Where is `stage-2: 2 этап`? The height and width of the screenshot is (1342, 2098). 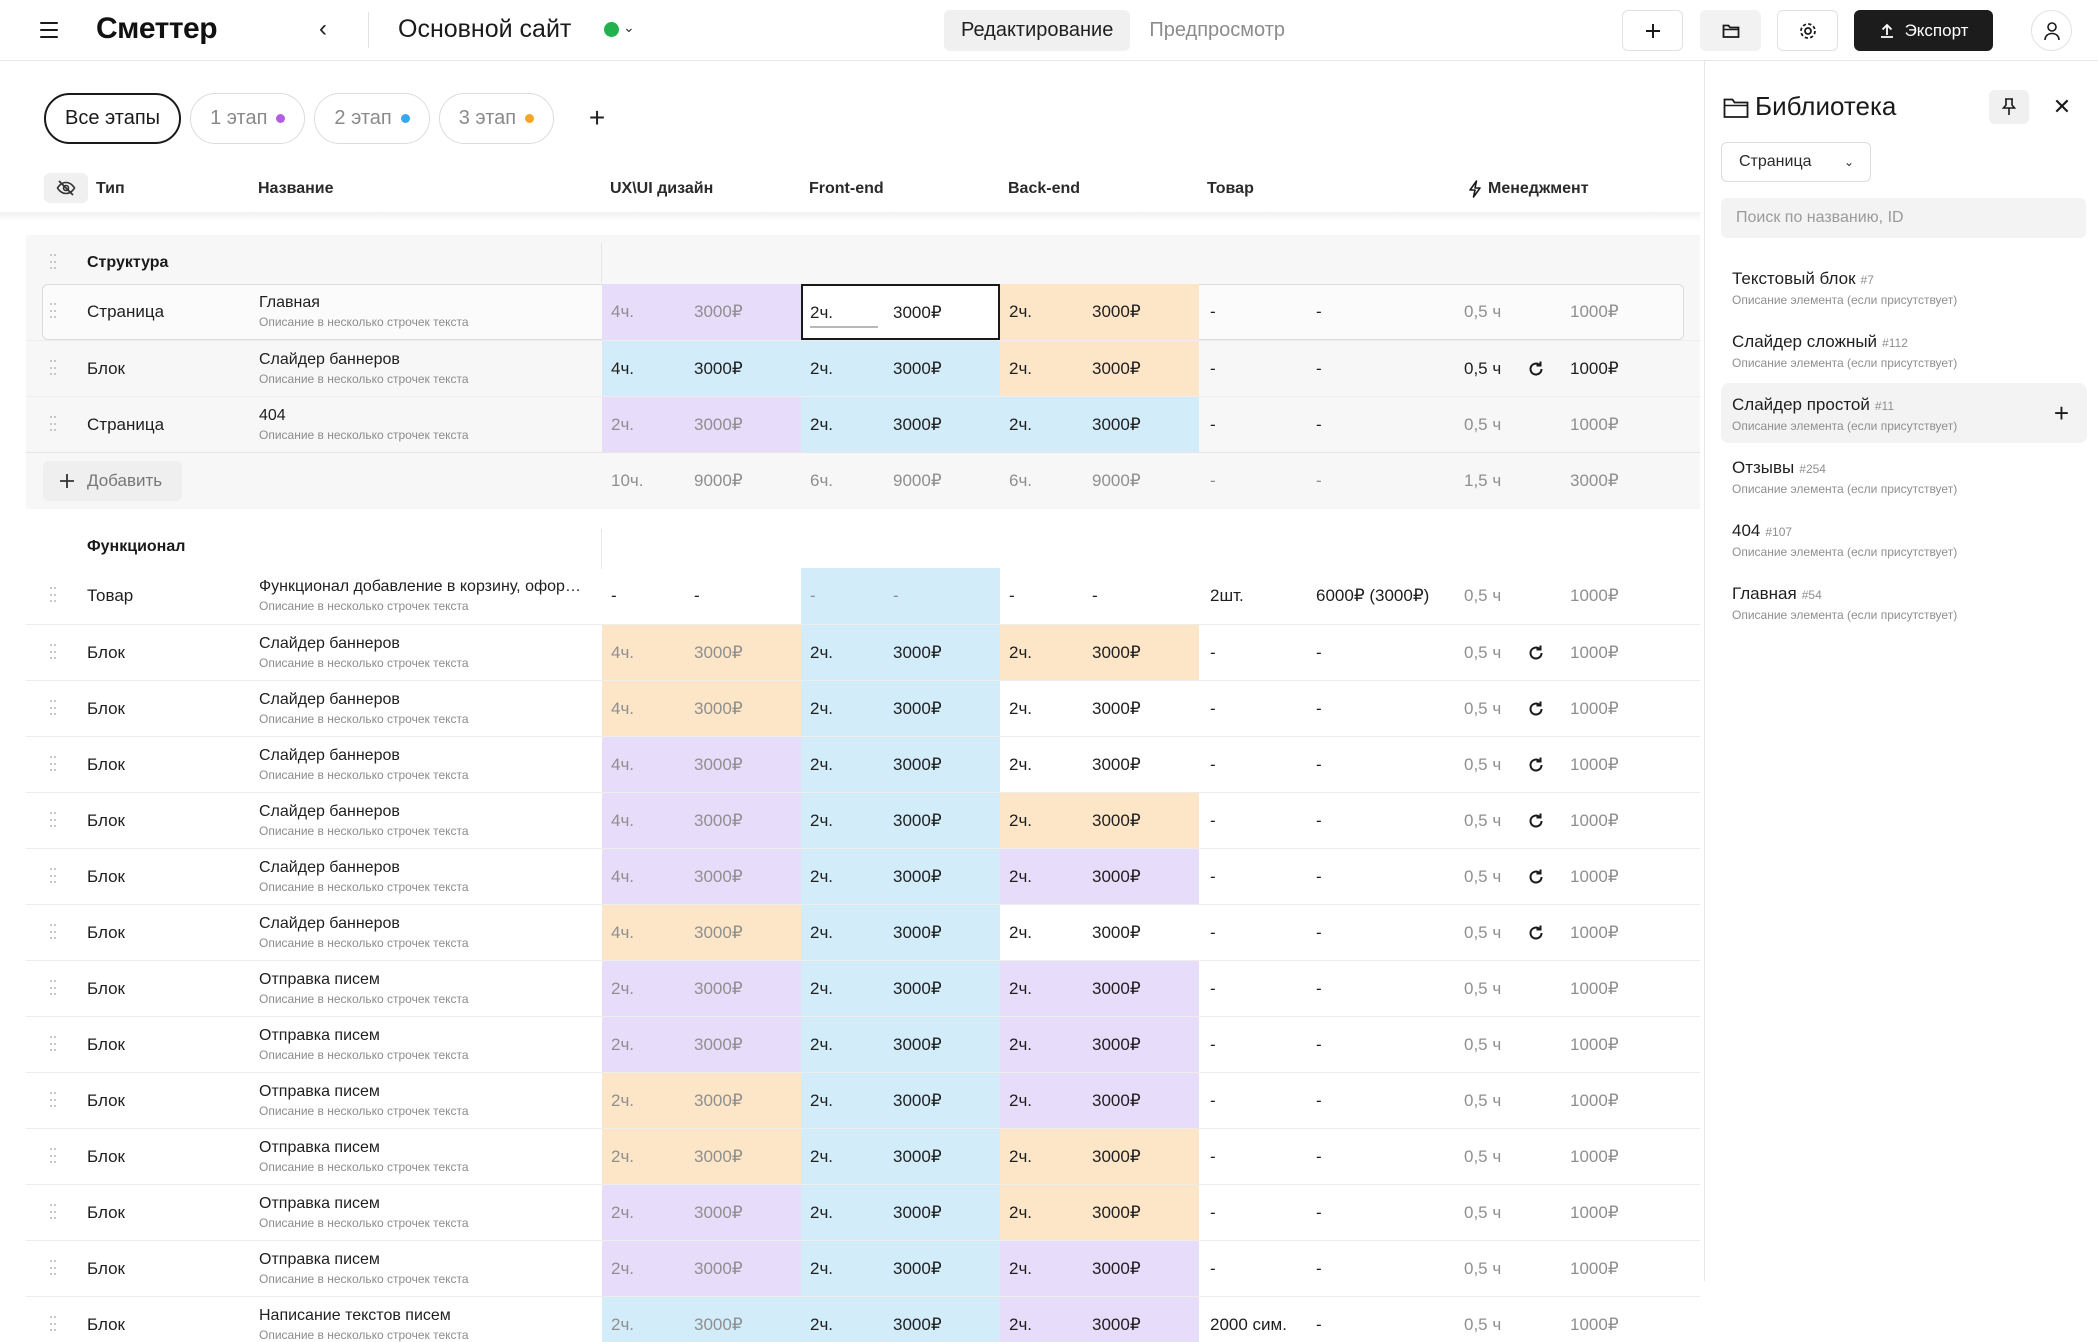
stage-2: 2 этап is located at coordinates (372, 118).